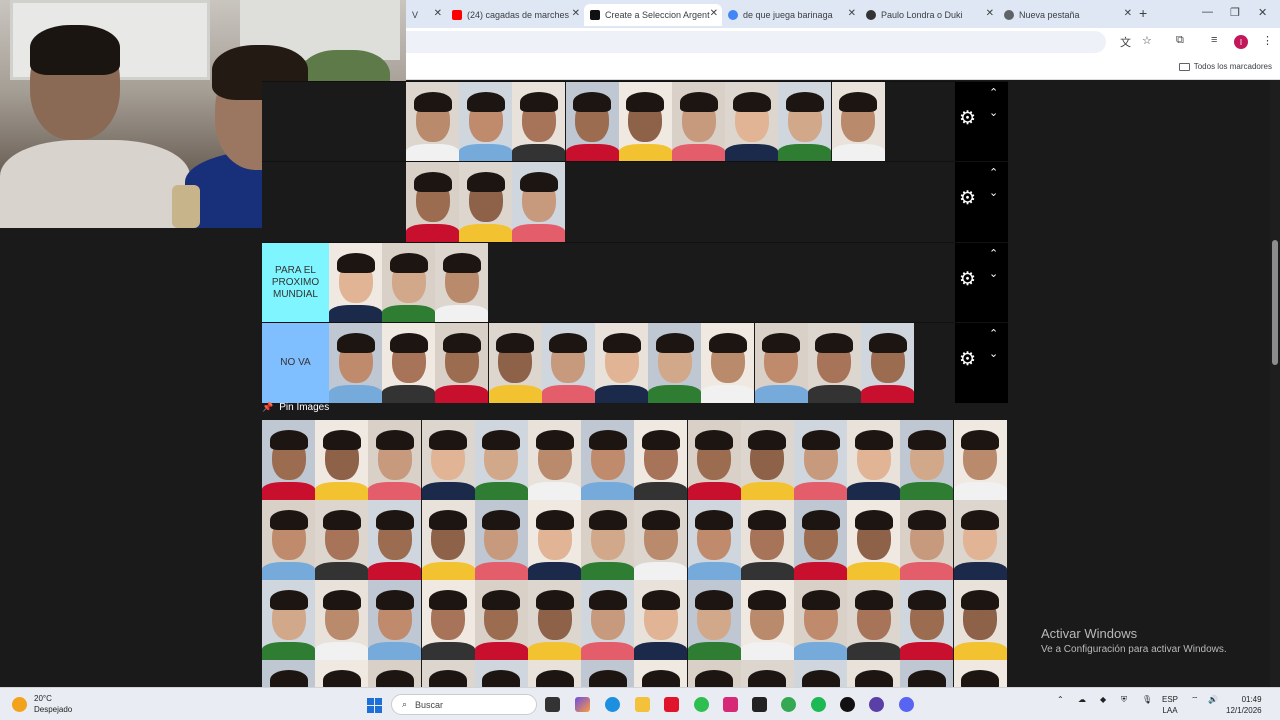 Image resolution: width=1280 pixels, height=720 pixels. What do you see at coordinates (426, 15) in the screenshot?
I see `tab-partial: V ✕` at bounding box center [426, 15].